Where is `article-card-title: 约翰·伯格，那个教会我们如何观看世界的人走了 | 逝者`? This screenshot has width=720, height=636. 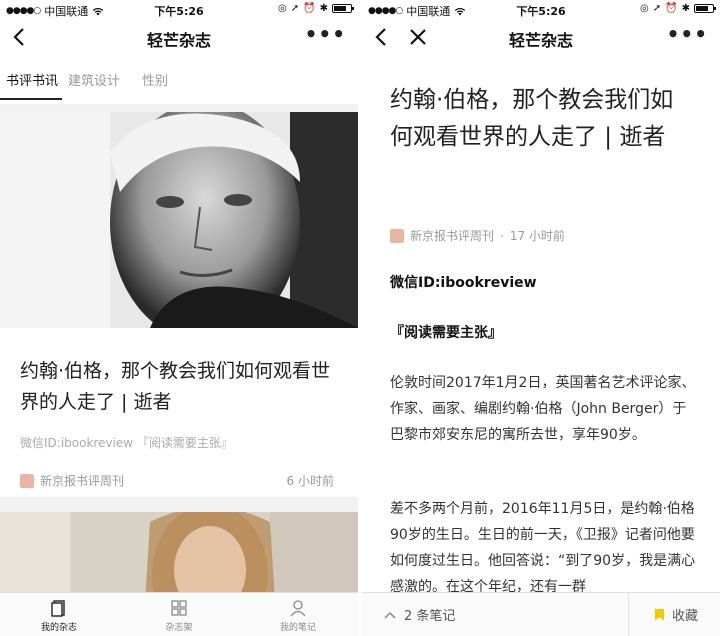 article-card-title: 约翰·伯格，那个教会我们如何观看世界的人走了 | 逝者 is located at coordinates (179, 387).